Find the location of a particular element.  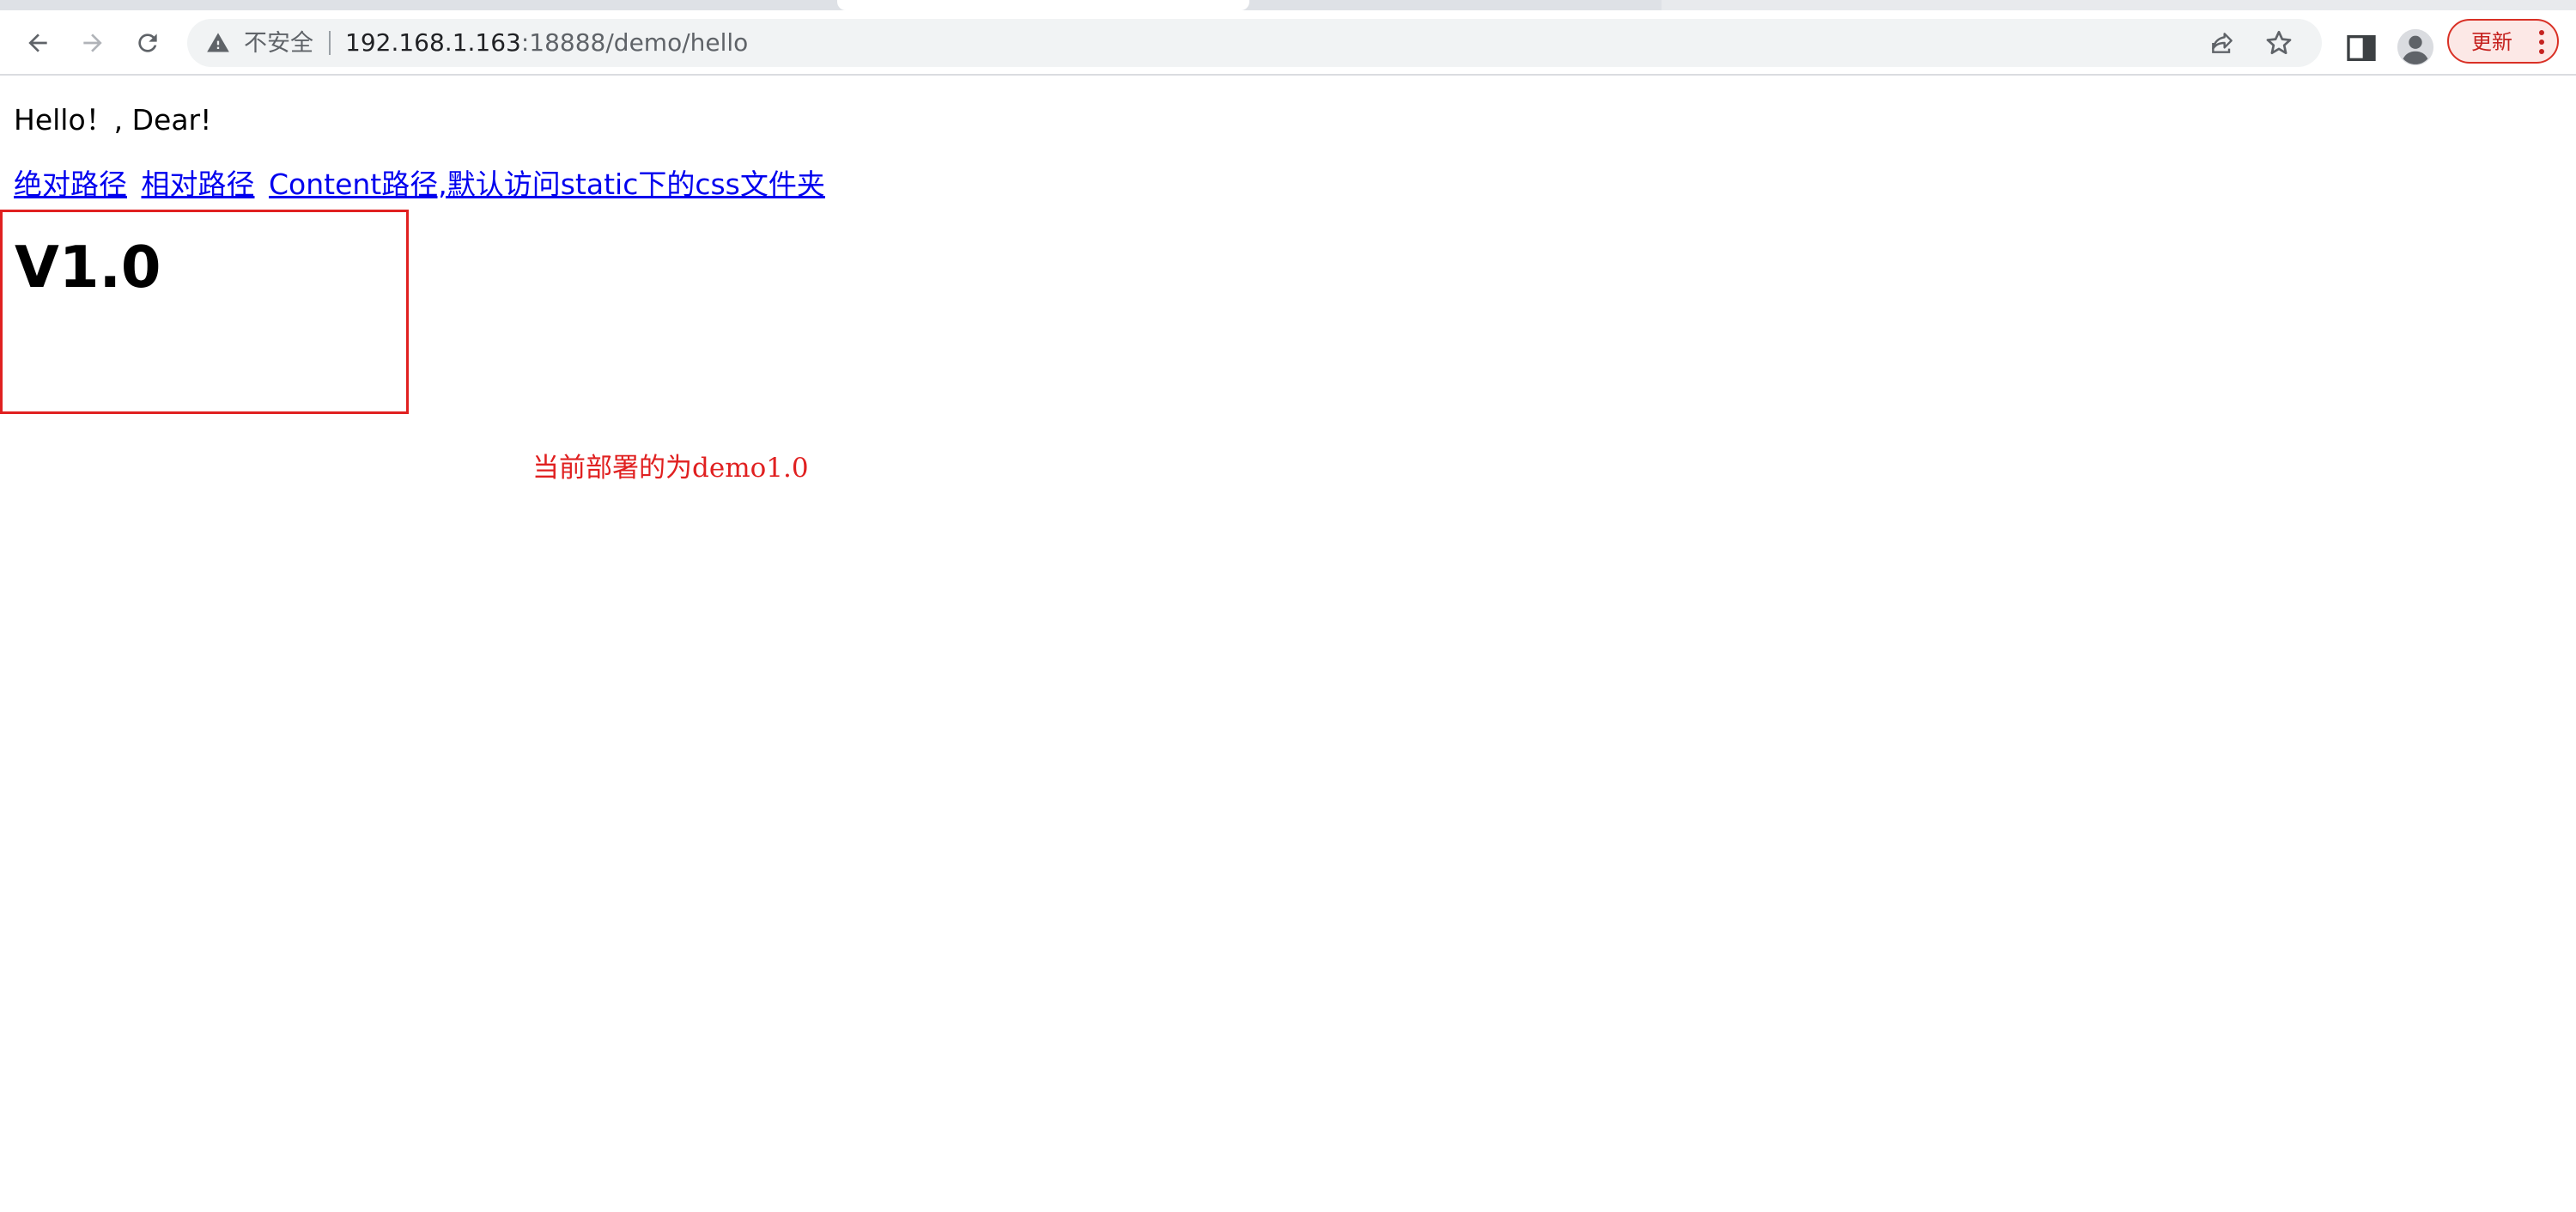

forward-button is located at coordinates (93, 43).